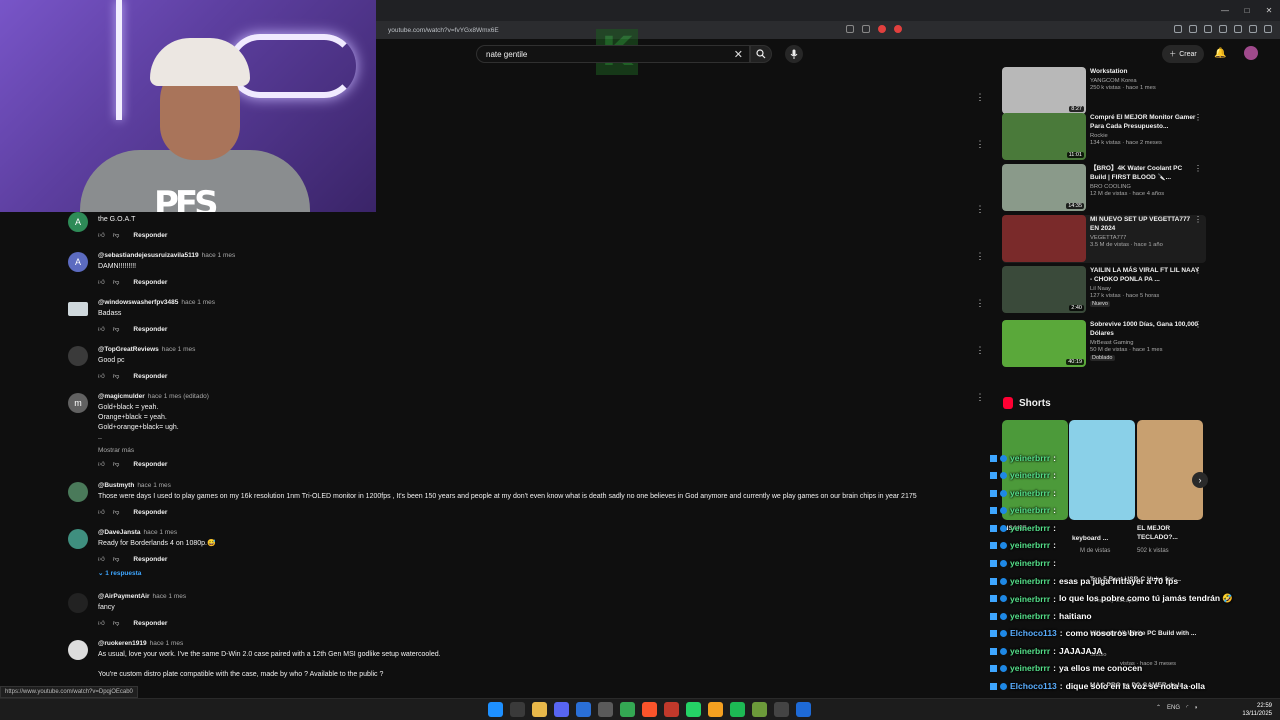 This screenshot has width=1280, height=720. Describe the element at coordinates (1251, 53) in the screenshot. I see `user-avatar` at that location.